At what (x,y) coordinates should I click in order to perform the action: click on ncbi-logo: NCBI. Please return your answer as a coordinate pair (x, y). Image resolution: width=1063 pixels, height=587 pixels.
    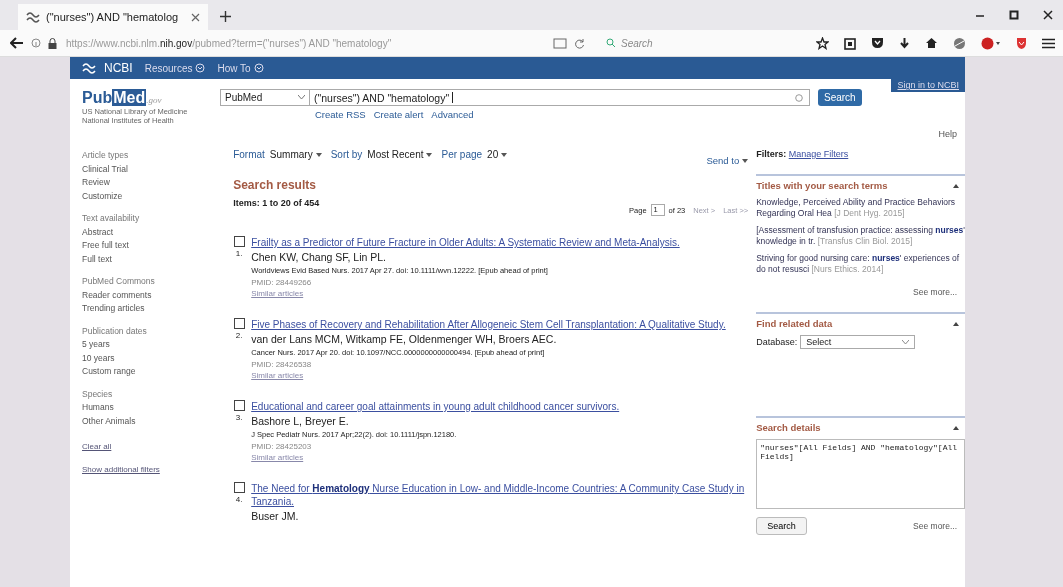
    Looking at the image, I should click on (118, 68).